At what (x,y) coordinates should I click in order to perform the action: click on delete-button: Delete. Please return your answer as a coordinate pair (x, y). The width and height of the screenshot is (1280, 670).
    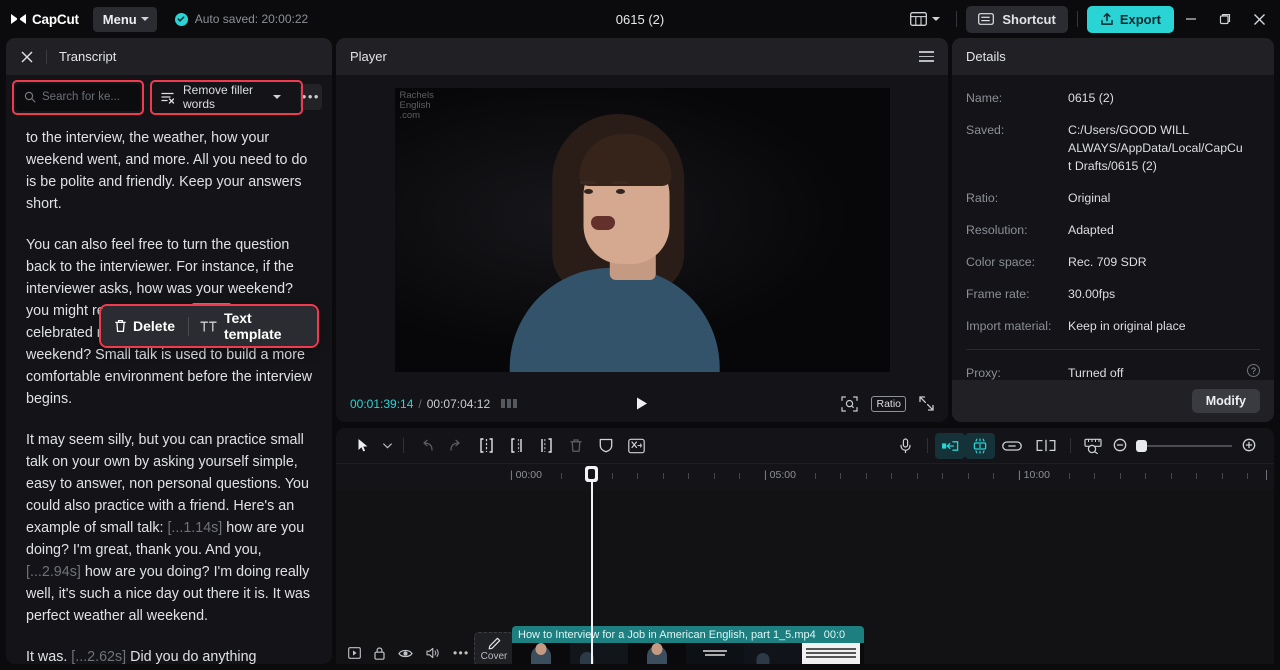
    Looking at the image, I should click on (144, 326).